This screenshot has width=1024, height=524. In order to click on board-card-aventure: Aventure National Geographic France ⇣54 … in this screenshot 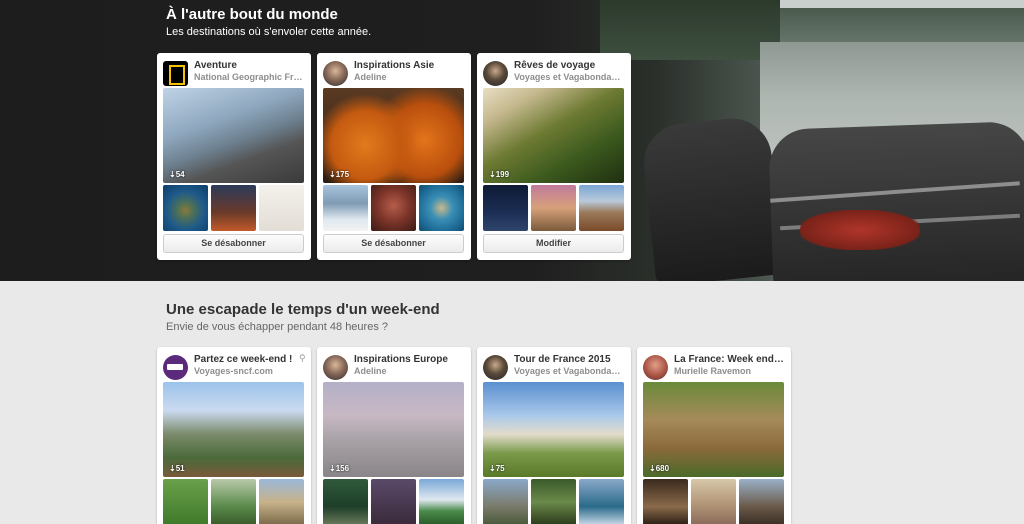, I will do `click(234, 156)`.